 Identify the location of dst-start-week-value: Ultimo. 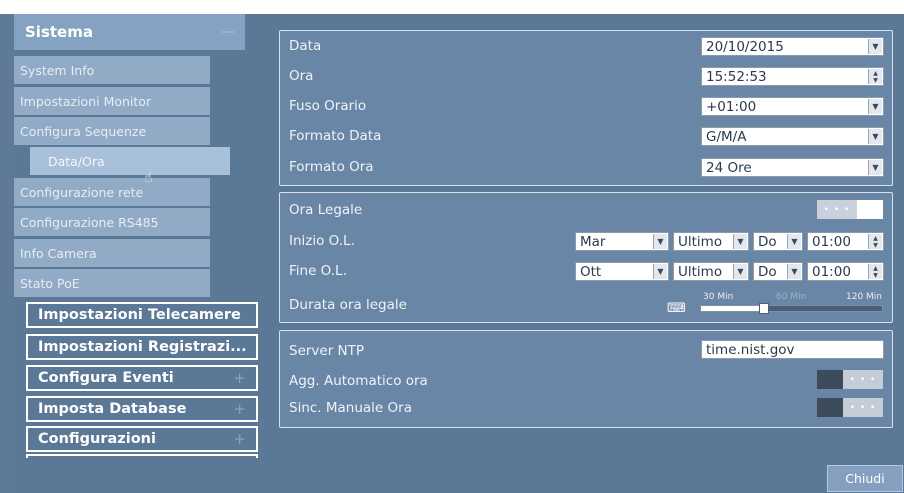
(700, 241).